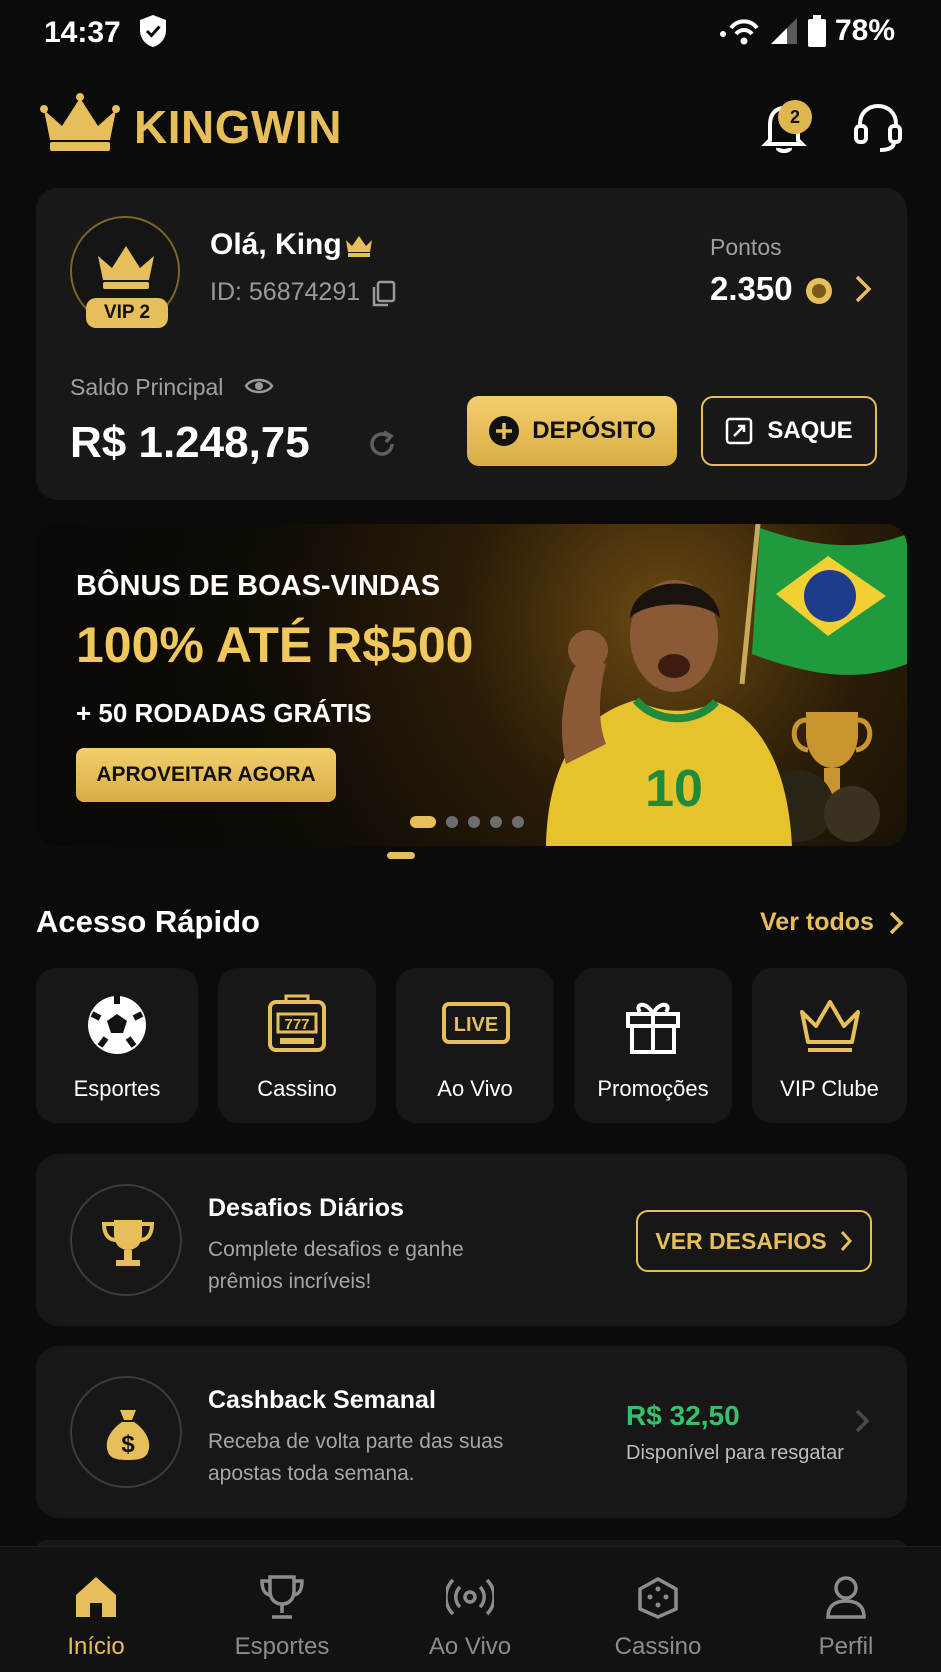 The height and width of the screenshot is (1672, 941). I want to click on banner-title: 100% ATÉ R$500, so click(275, 645).